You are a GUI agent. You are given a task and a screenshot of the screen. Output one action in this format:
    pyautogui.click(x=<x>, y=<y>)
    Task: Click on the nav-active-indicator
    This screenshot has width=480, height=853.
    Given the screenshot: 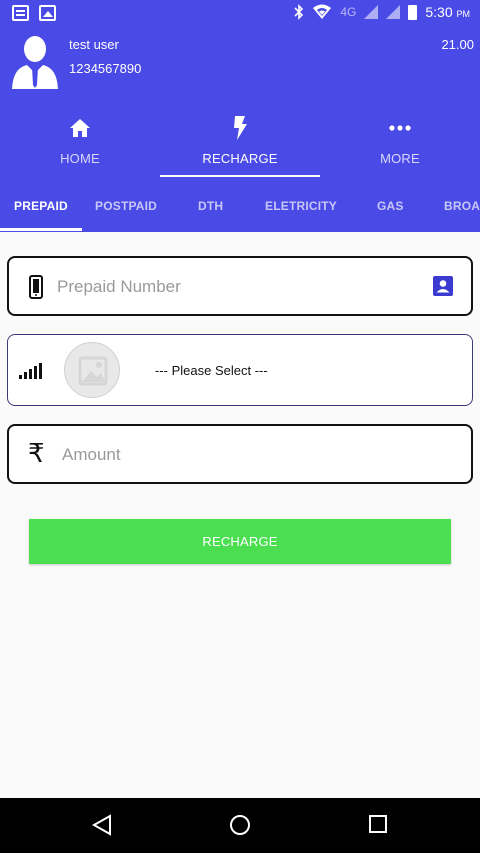 What is the action you would take?
    pyautogui.click(x=240, y=176)
    